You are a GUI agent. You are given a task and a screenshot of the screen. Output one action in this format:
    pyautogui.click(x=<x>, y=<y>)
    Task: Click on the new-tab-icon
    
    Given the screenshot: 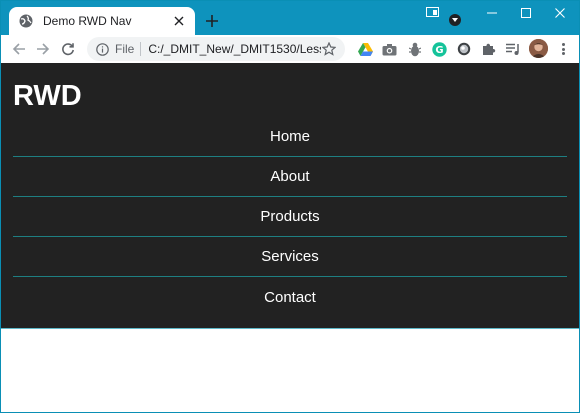 What is the action you would take?
    pyautogui.click(x=212, y=21)
    